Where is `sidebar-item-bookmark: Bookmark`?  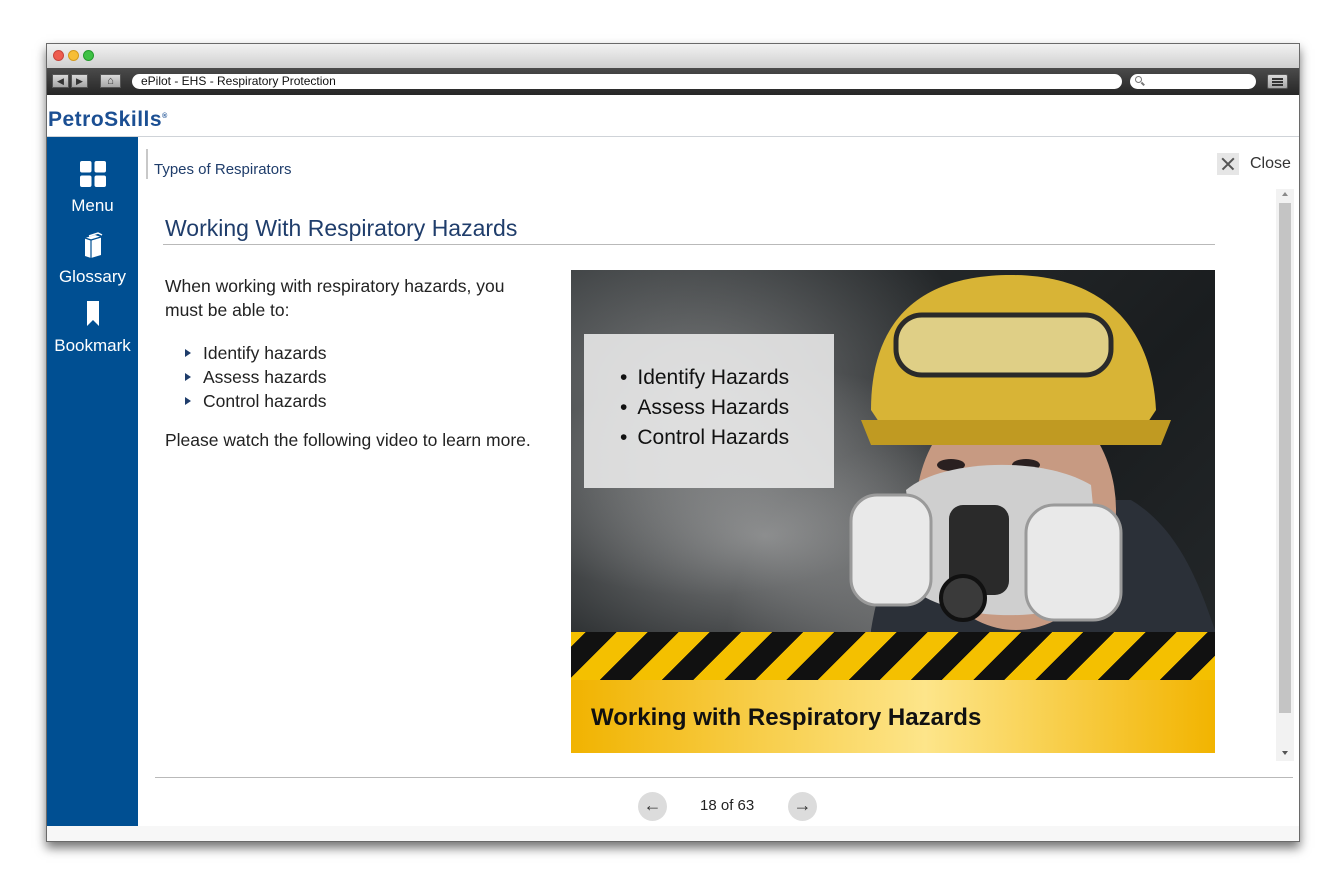 sidebar-item-bookmark: Bookmark is located at coordinates (92, 328).